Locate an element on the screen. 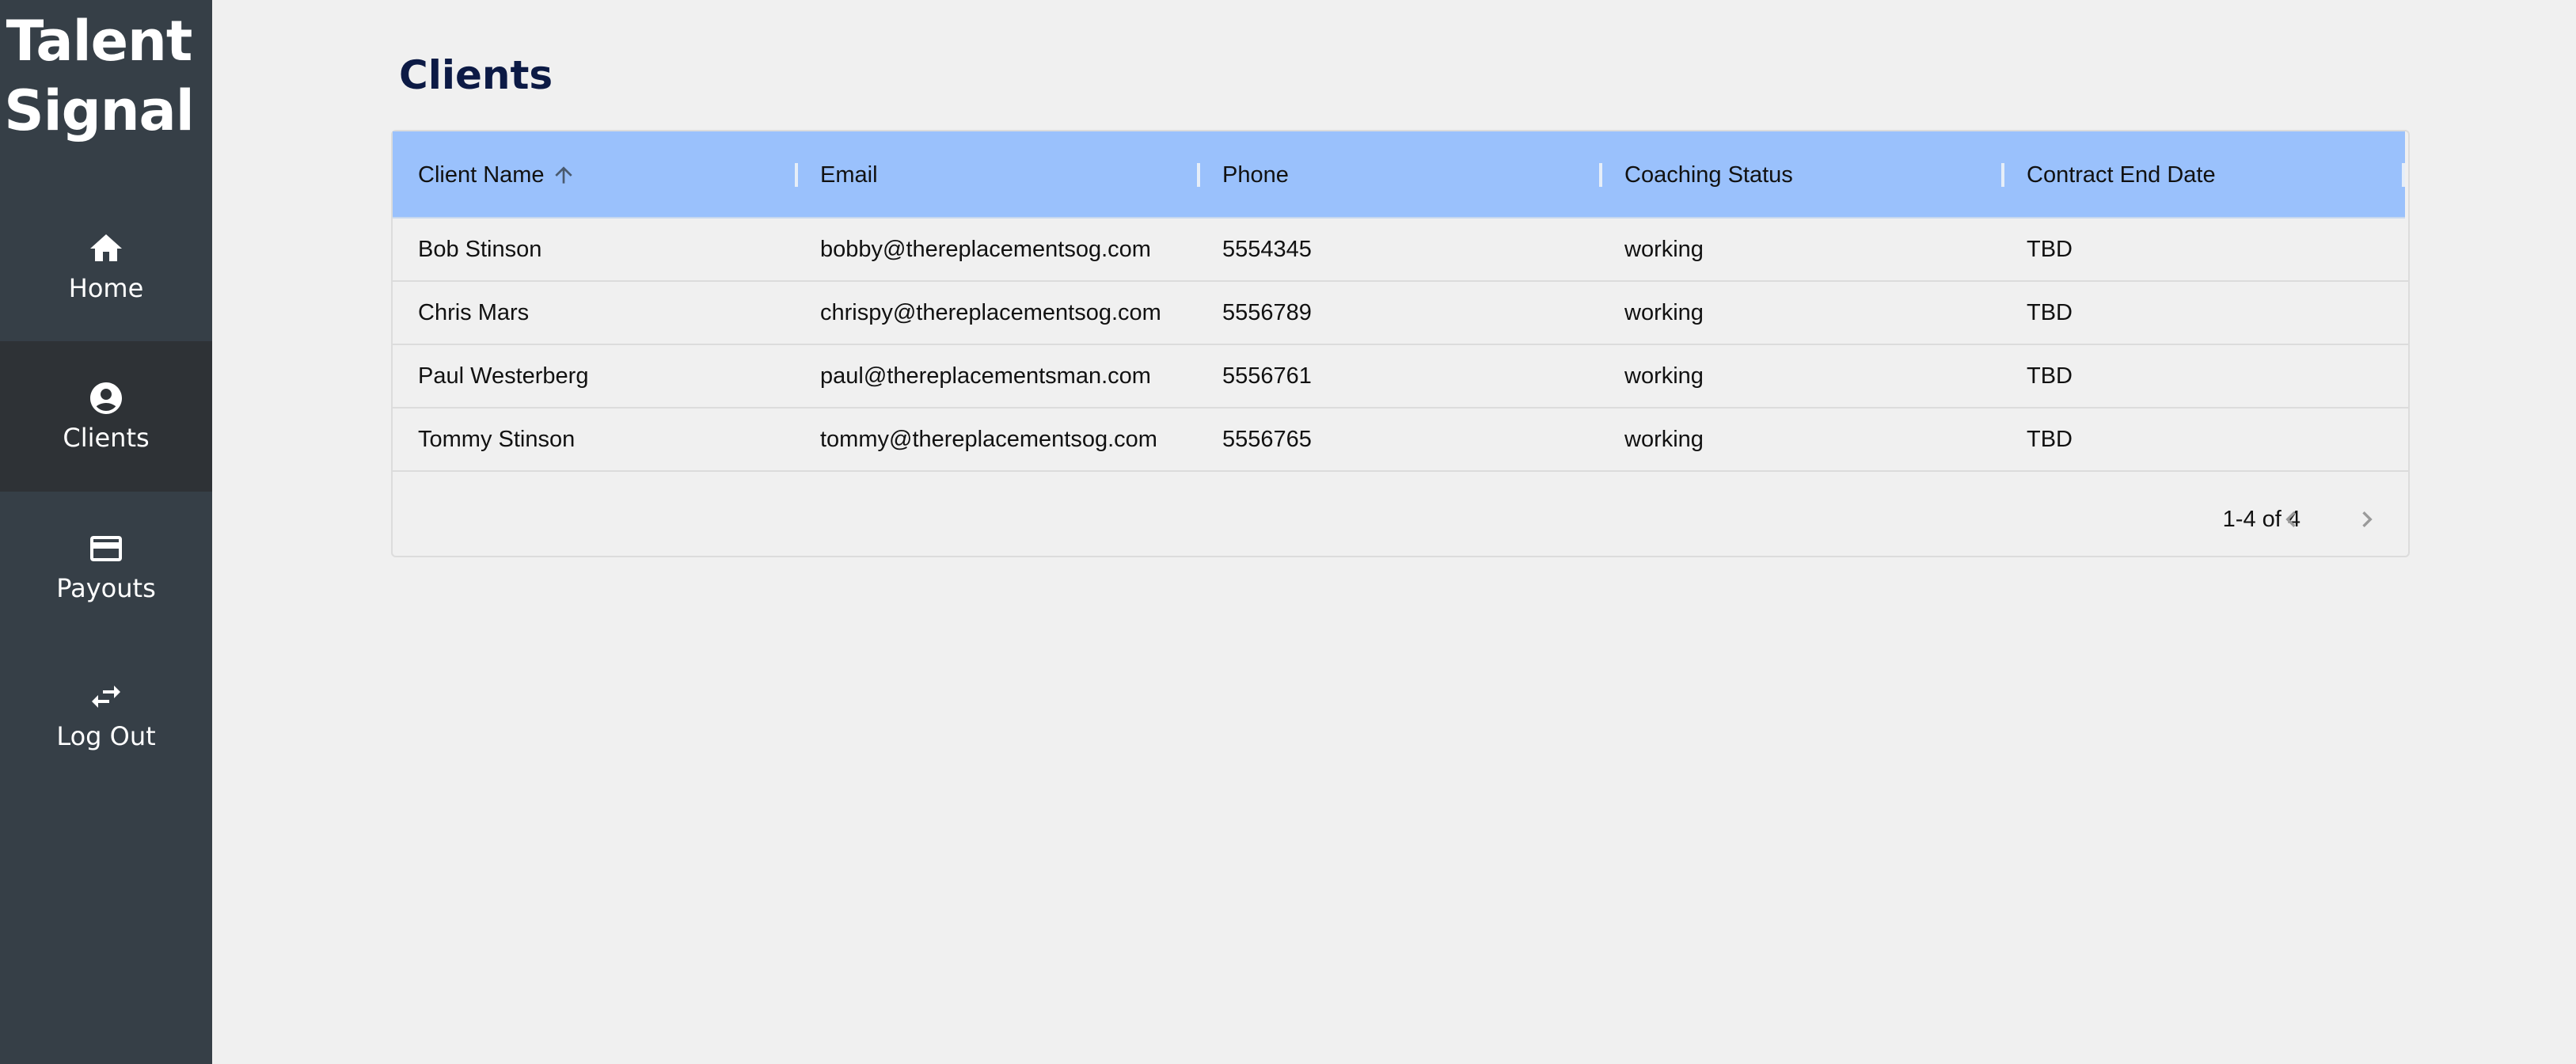 This screenshot has width=2576, height=1064. sidebar-item-log-out: Log Out is located at coordinates (106, 715).